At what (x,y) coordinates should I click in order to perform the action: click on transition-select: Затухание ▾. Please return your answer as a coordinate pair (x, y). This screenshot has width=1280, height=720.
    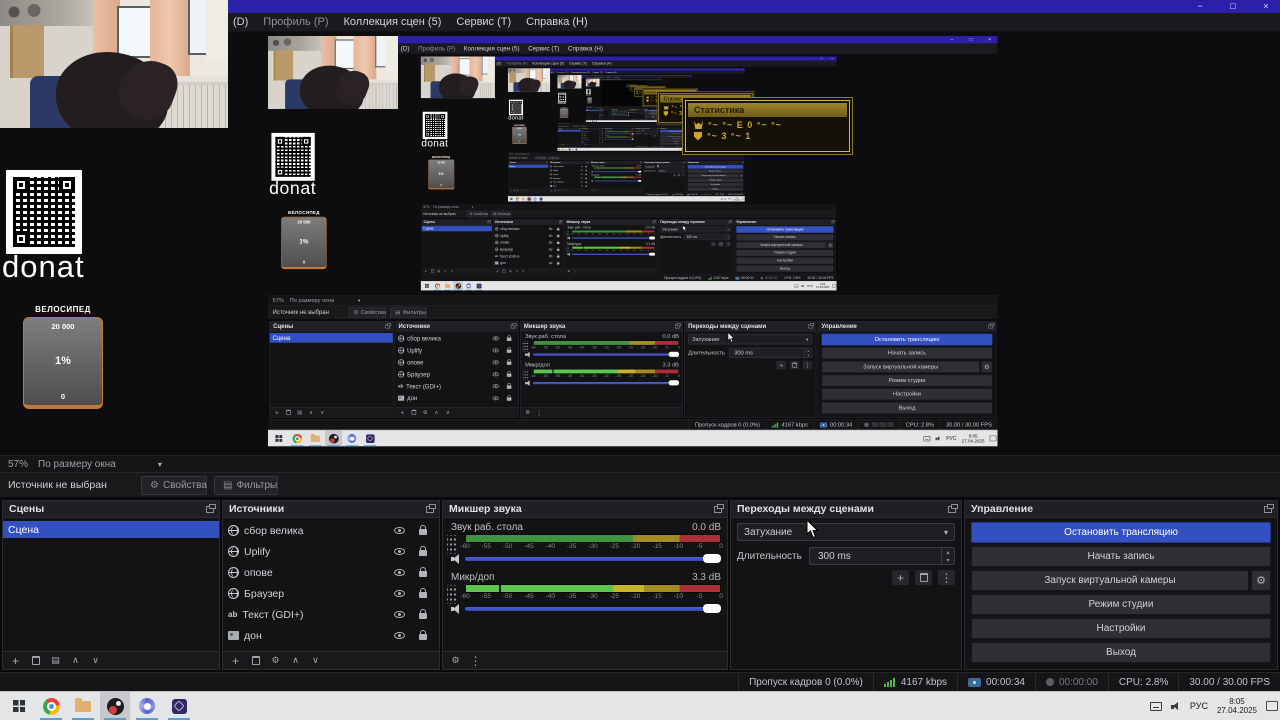
    Looking at the image, I should click on (846, 532).